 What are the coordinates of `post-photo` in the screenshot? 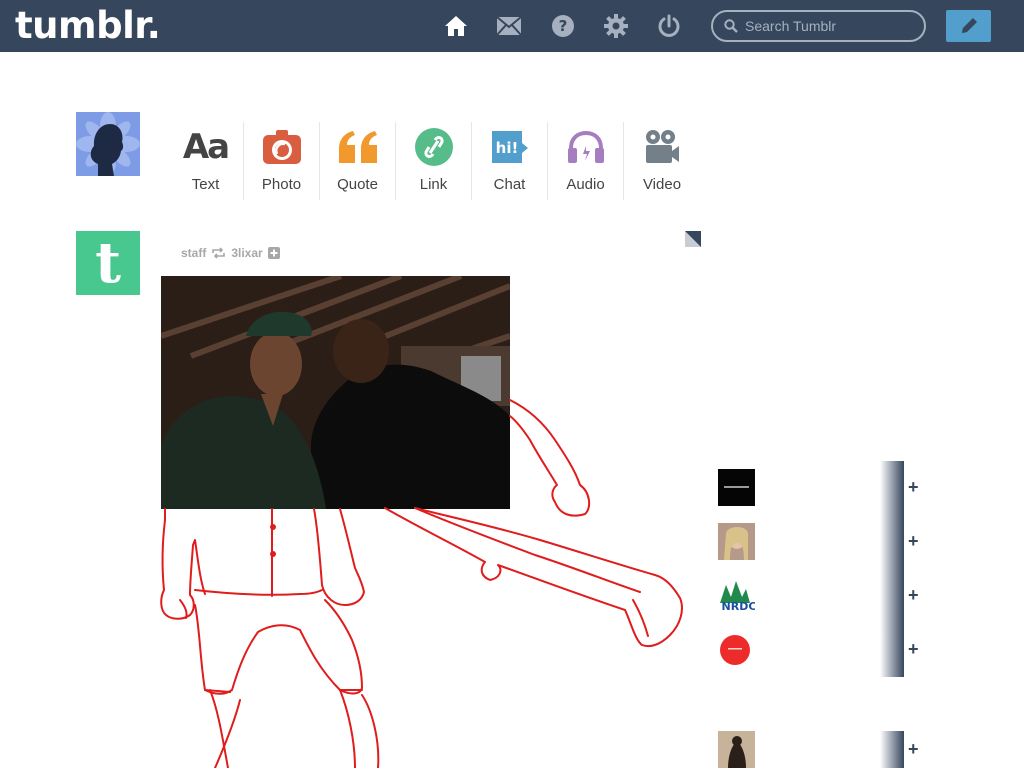 It's located at (335, 392).